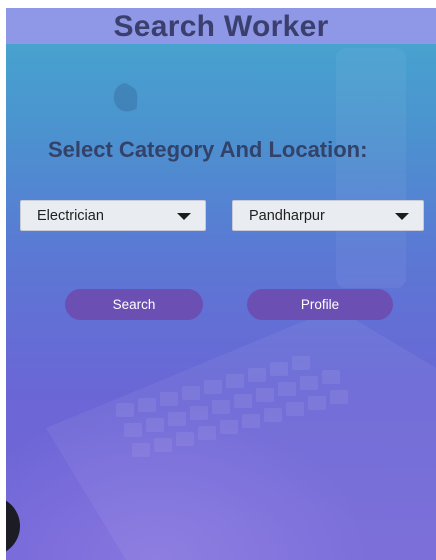  Describe the element at coordinates (320, 304) in the screenshot. I see `profile-button: Profile` at that location.